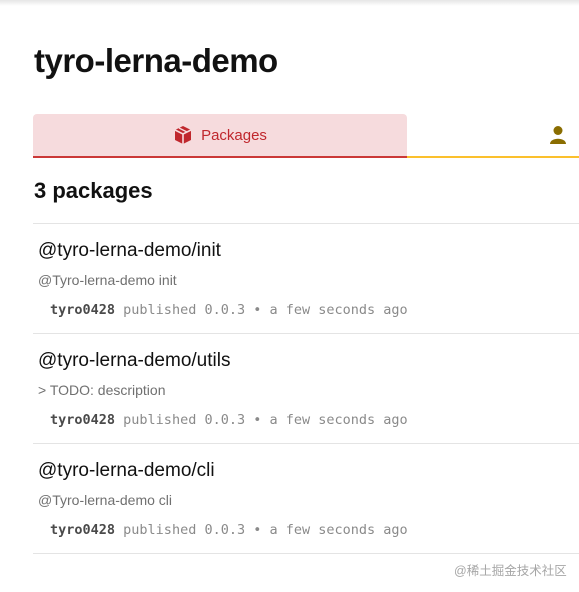  What do you see at coordinates (105, 500) in the screenshot?
I see `package-description: @Tyro-lerna-demo cli` at bounding box center [105, 500].